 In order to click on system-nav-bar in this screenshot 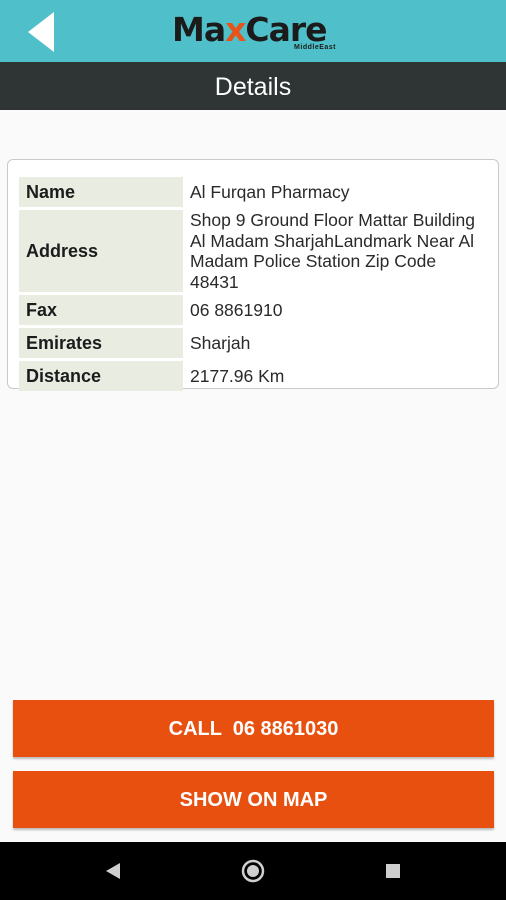, I will do `click(253, 871)`.